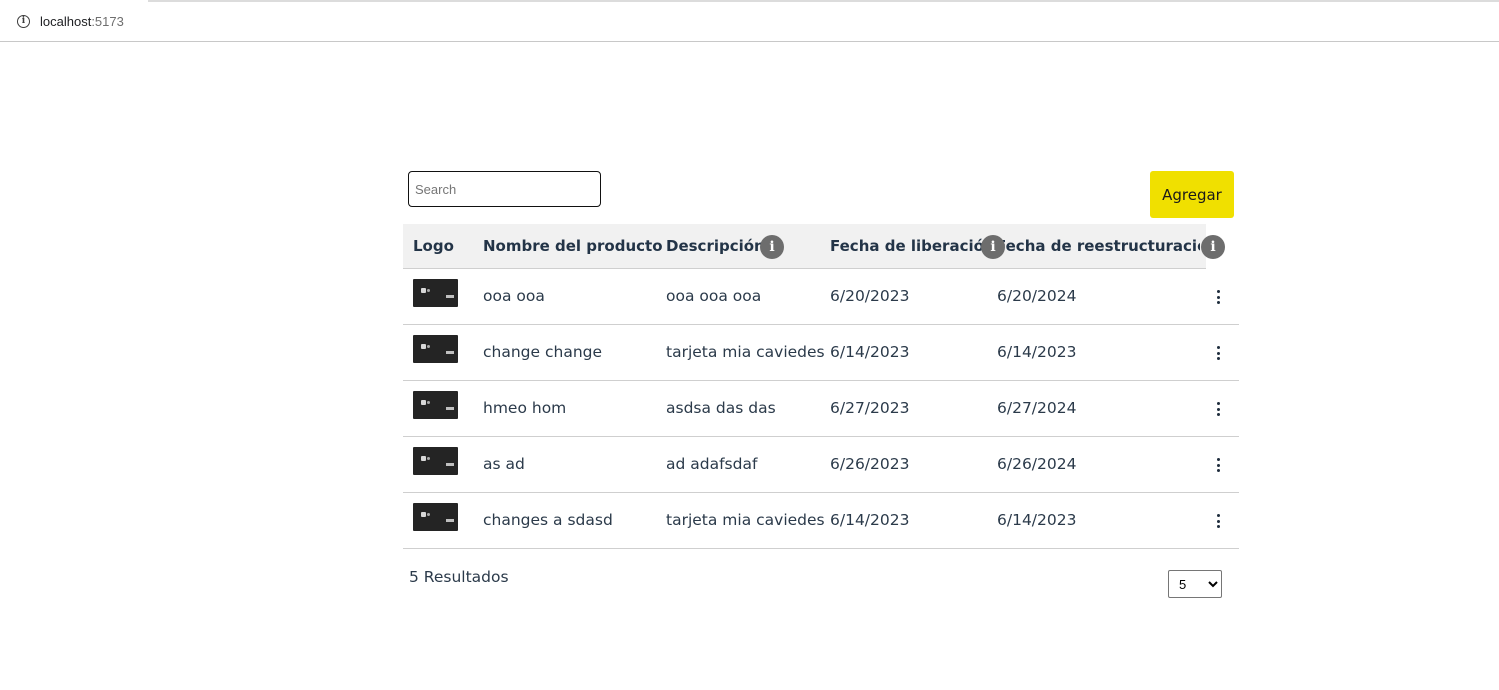 Image resolution: width=1499 pixels, height=690 pixels. I want to click on cell-name: change change, so click(543, 352).